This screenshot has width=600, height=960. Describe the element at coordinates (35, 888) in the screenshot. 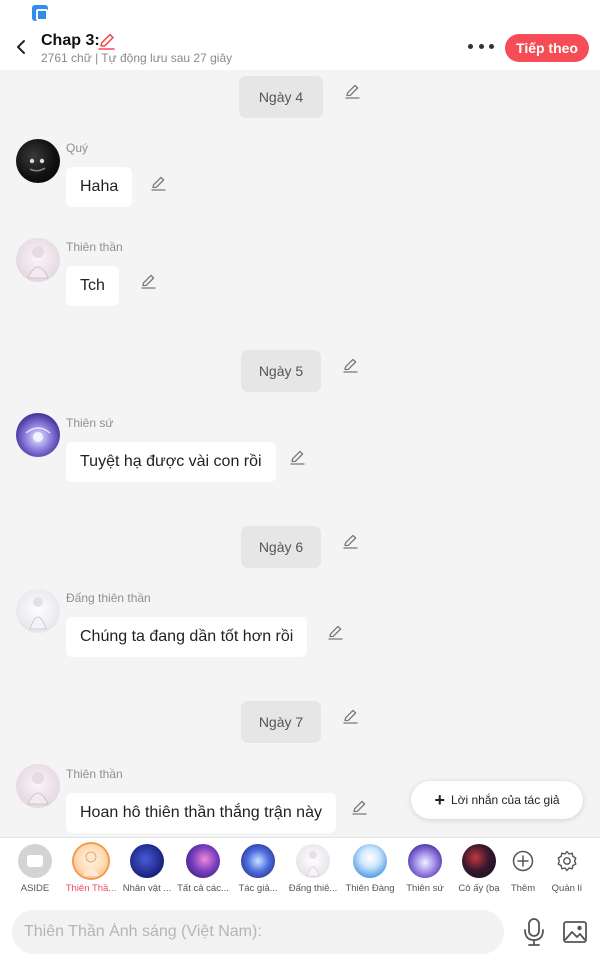

I see `character-label: ASIDE` at that location.